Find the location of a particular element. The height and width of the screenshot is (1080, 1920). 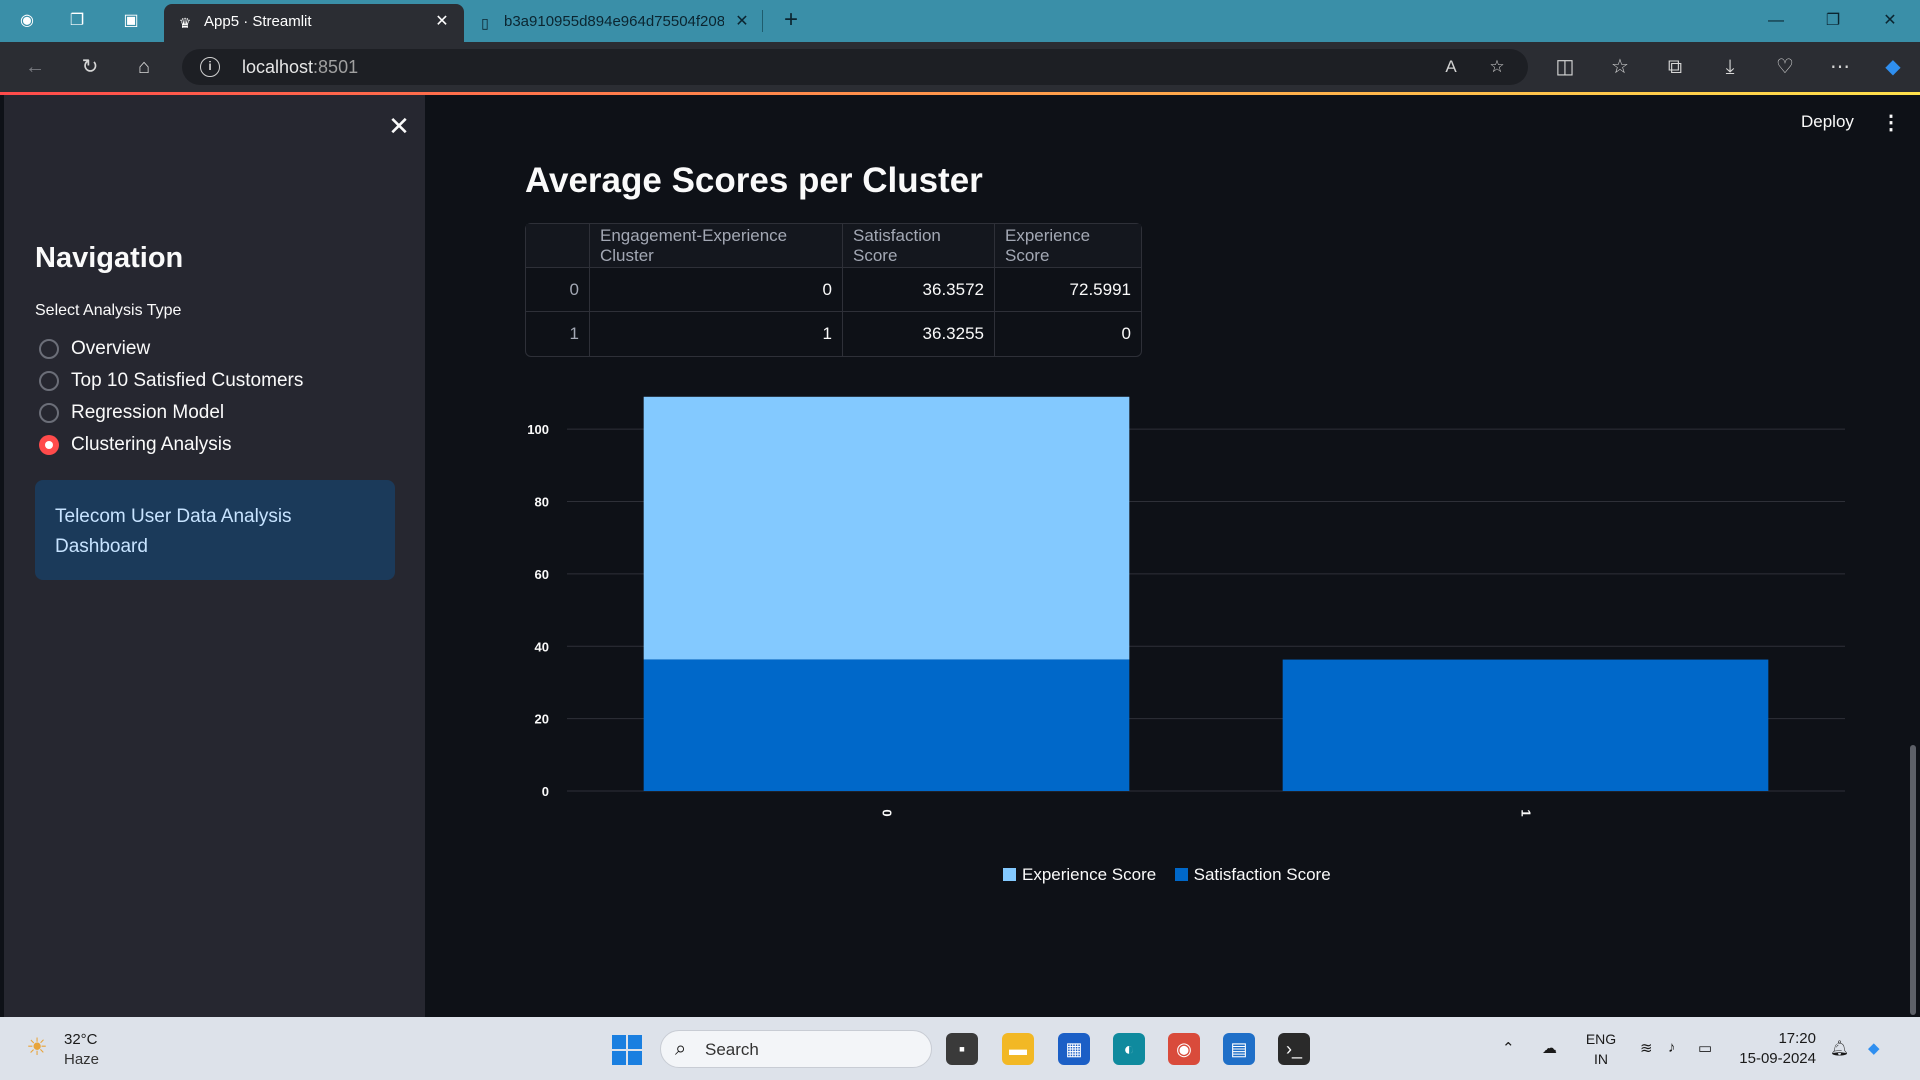

legend-item-experience: Experience Score is located at coordinates (1079, 875).